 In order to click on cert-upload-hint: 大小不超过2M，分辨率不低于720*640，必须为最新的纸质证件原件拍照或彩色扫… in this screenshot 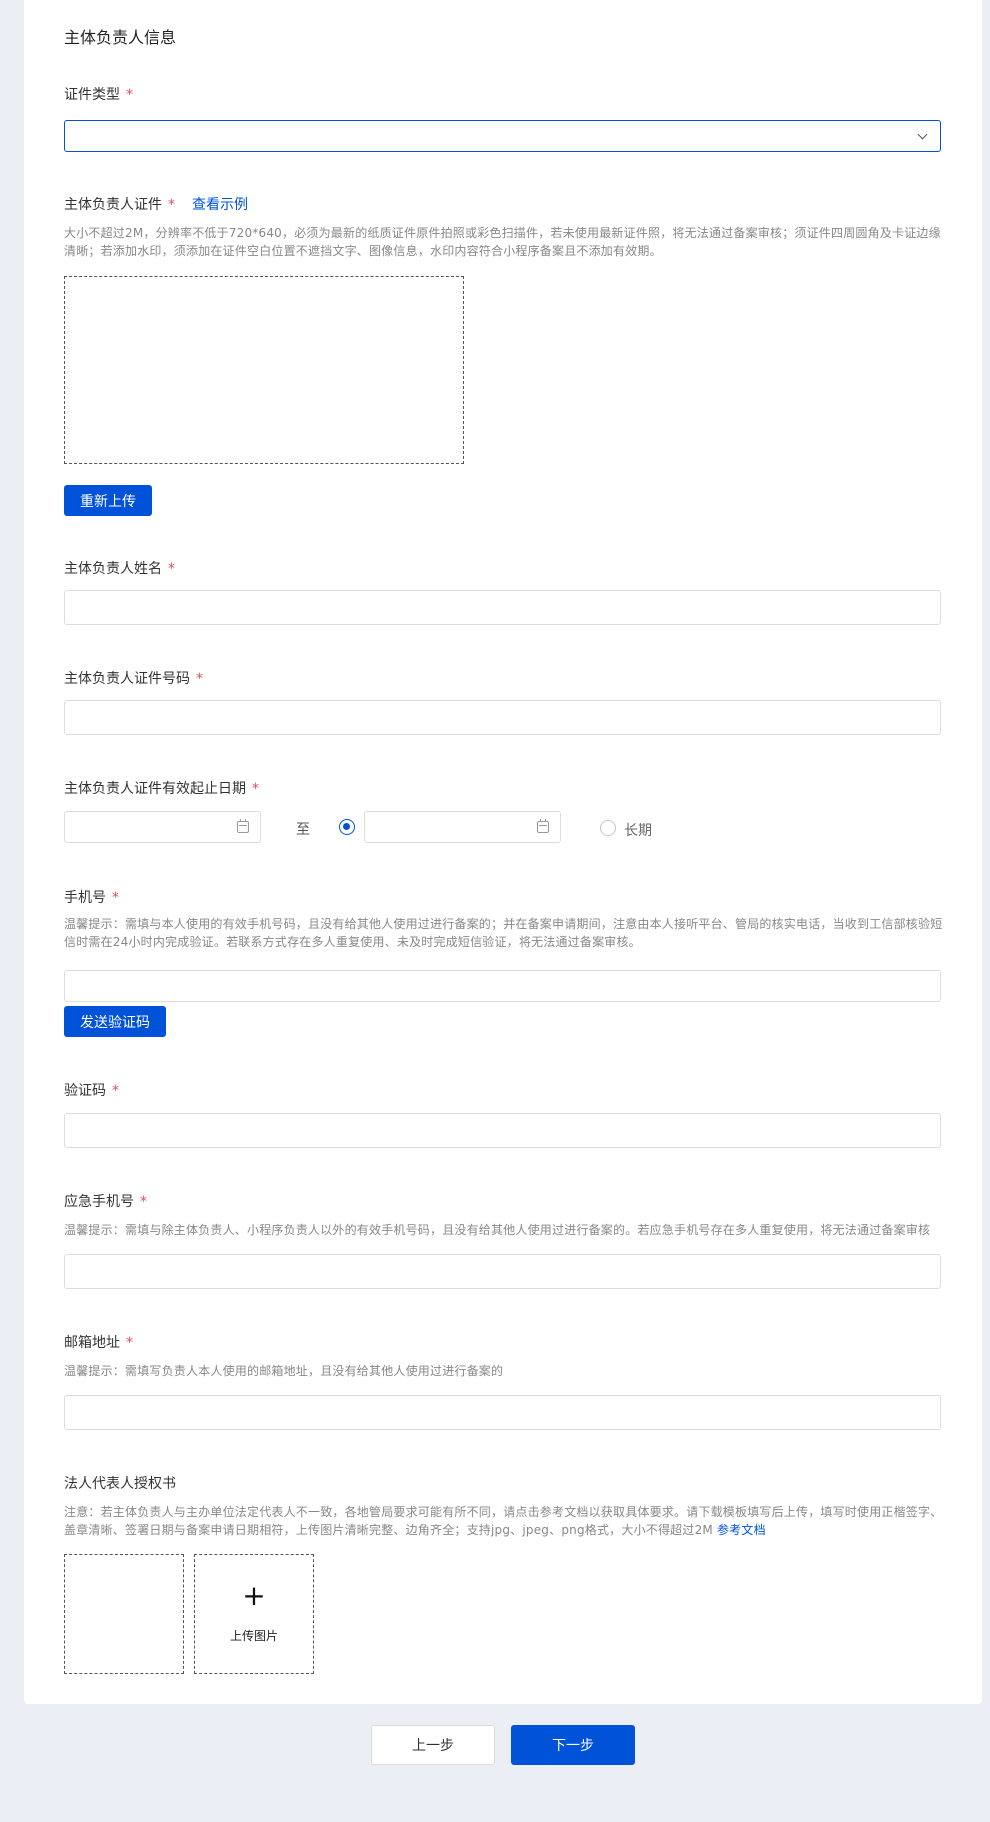, I will do `click(502, 242)`.